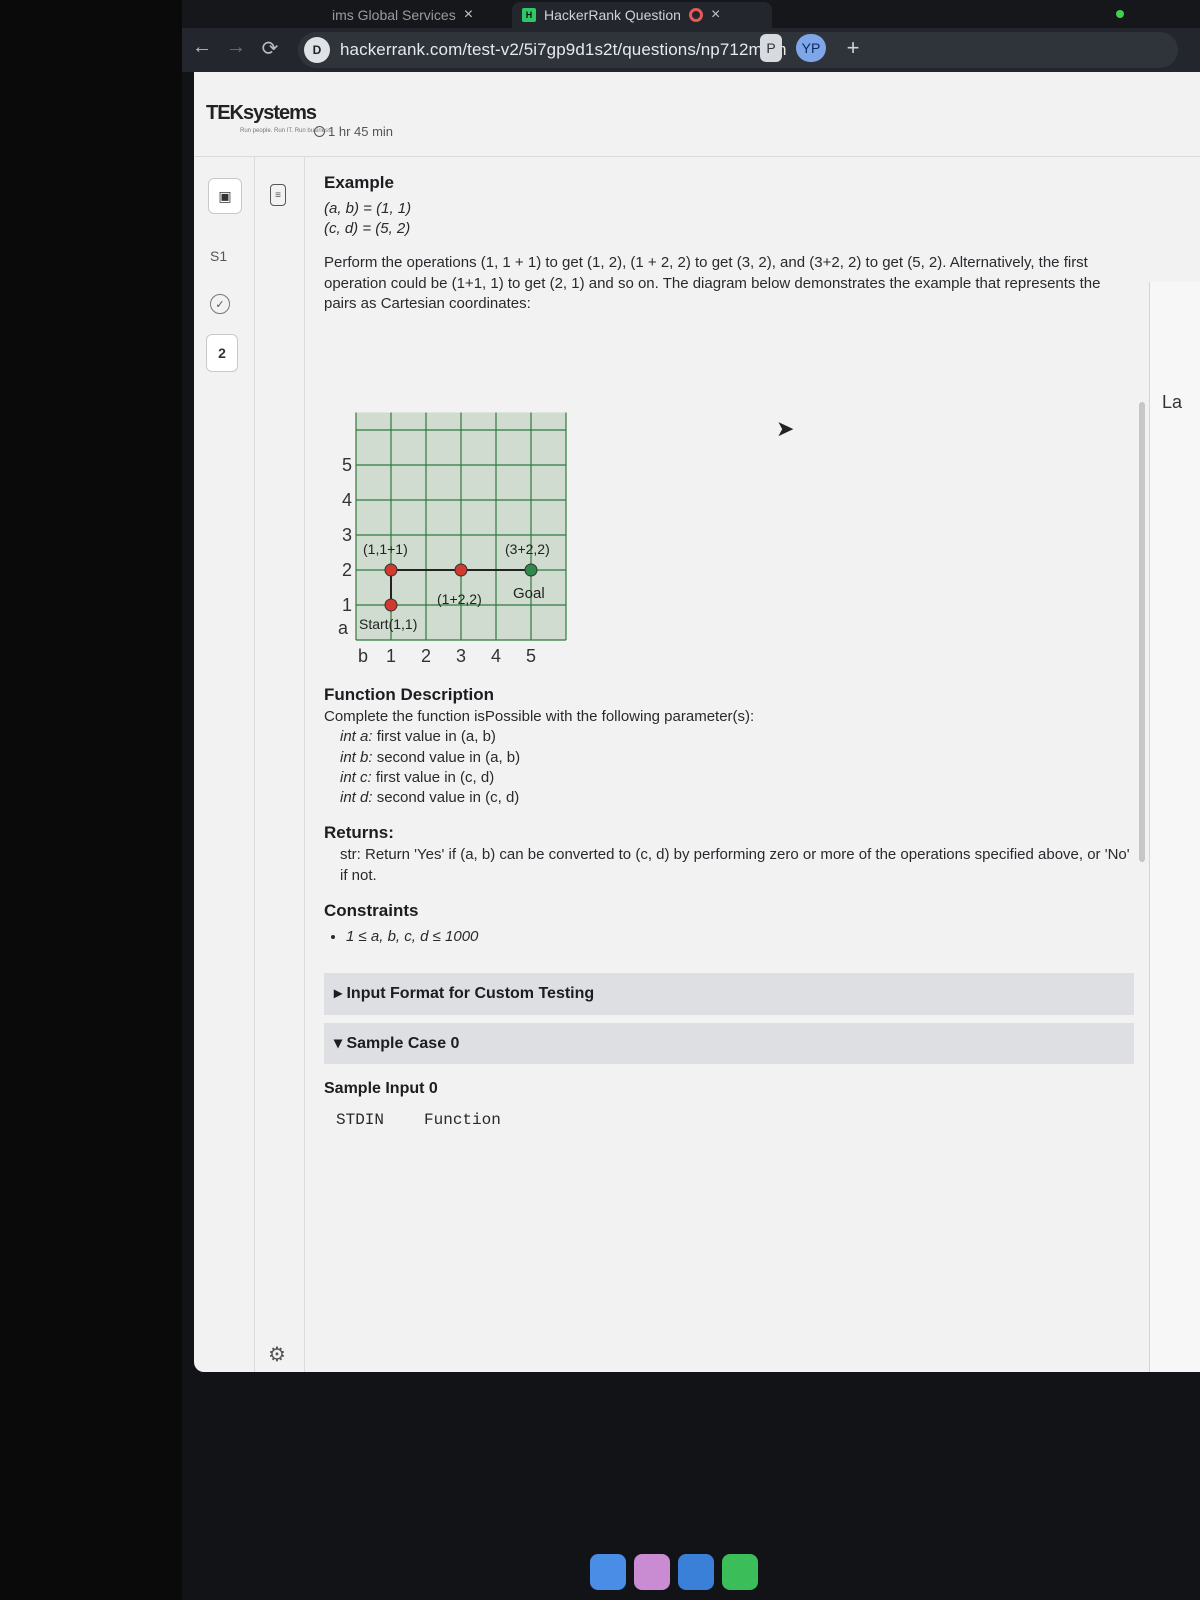 This screenshot has width=1200, height=1600. Describe the element at coordinates (385, 549) in the screenshot. I see `point-label: (1,1+1)` at that location.